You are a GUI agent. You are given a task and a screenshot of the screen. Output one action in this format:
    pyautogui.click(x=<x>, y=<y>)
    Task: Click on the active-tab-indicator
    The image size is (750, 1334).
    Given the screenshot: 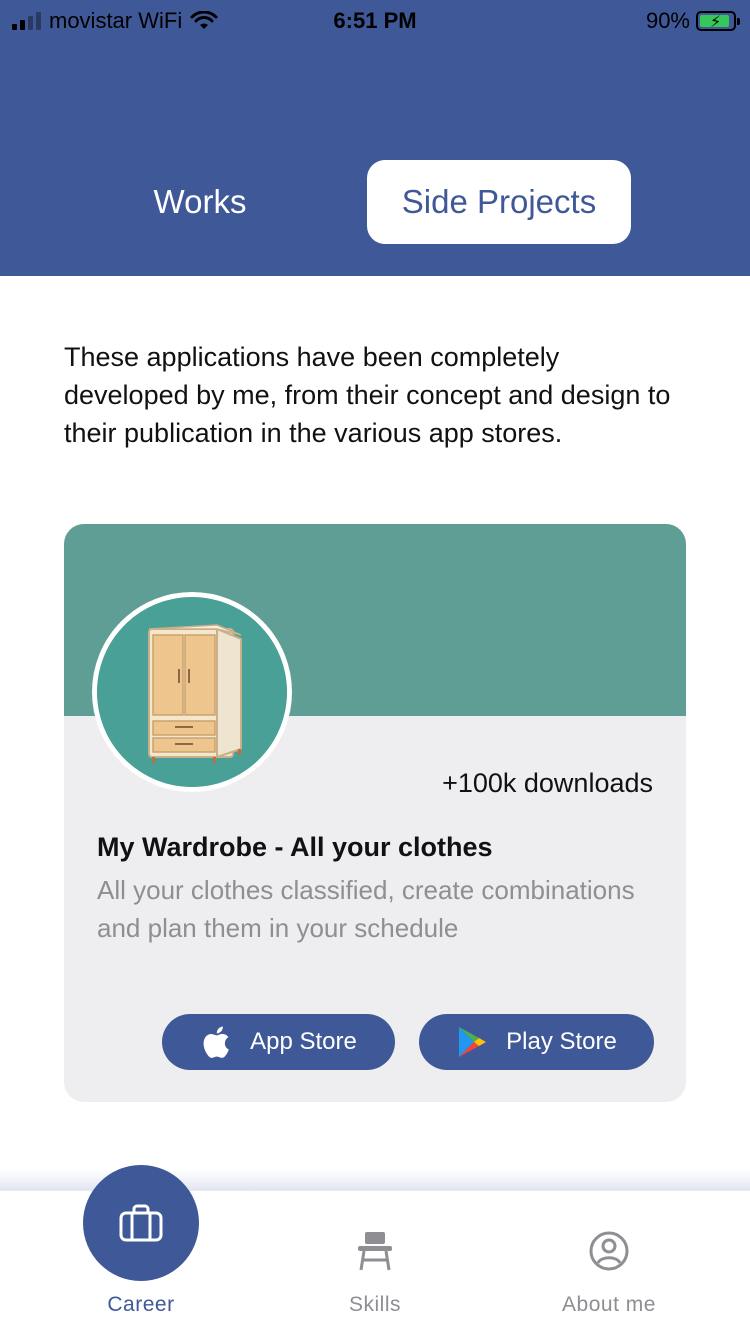 What is the action you would take?
    pyautogui.click(x=141, y=1223)
    